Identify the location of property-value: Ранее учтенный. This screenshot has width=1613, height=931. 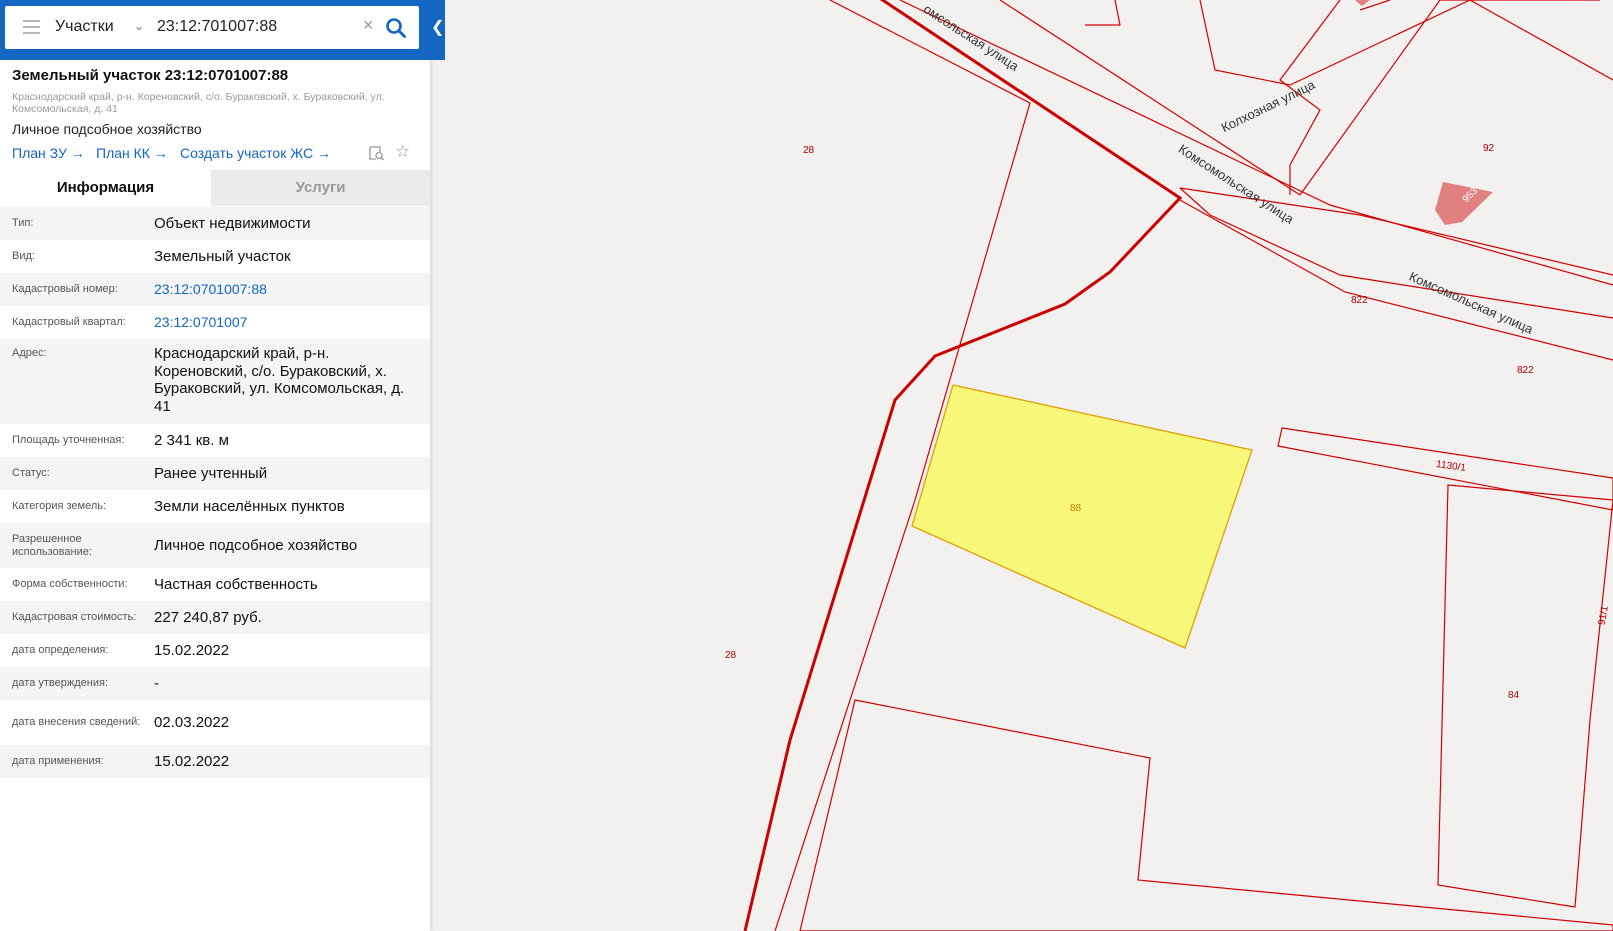
(211, 473).